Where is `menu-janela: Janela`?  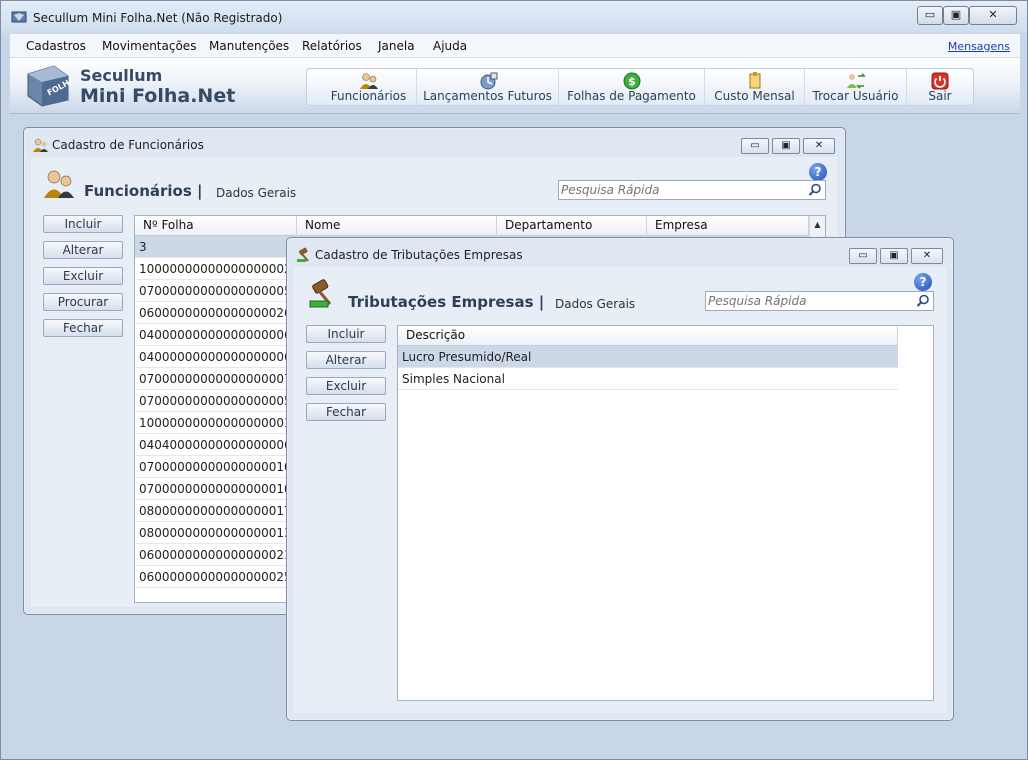 menu-janela: Janela is located at coordinates (396, 46).